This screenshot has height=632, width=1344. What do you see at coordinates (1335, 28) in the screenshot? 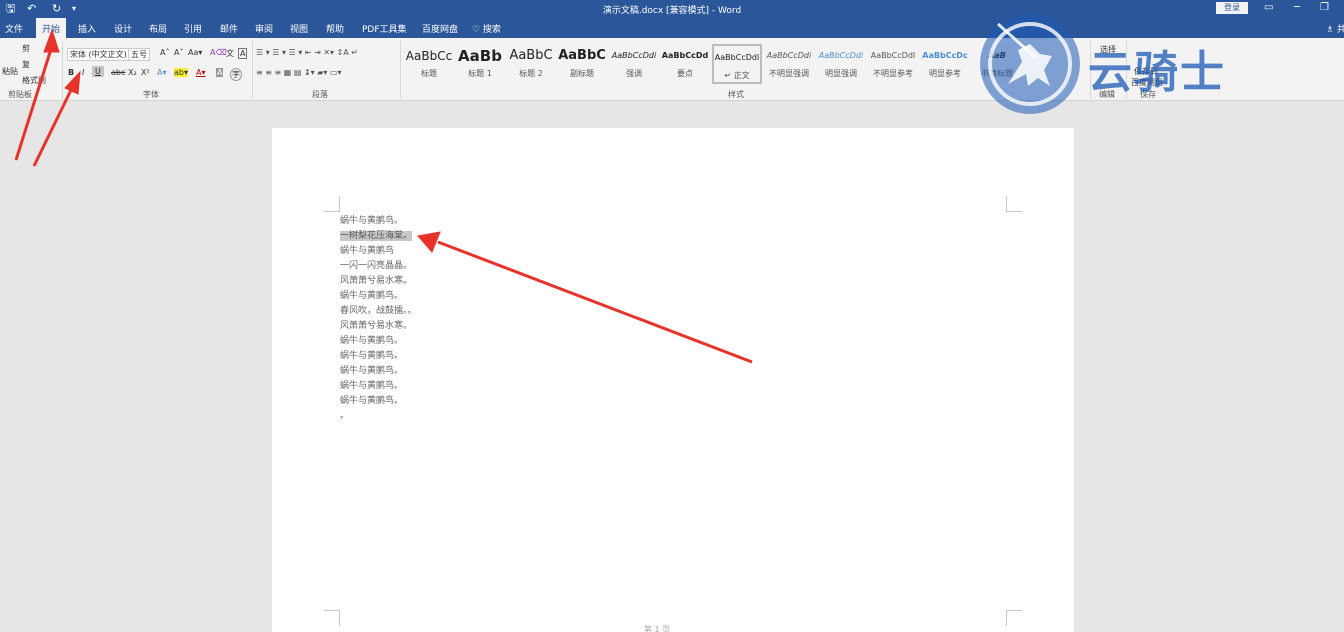
I see `share-button: ♗ 共` at bounding box center [1335, 28].